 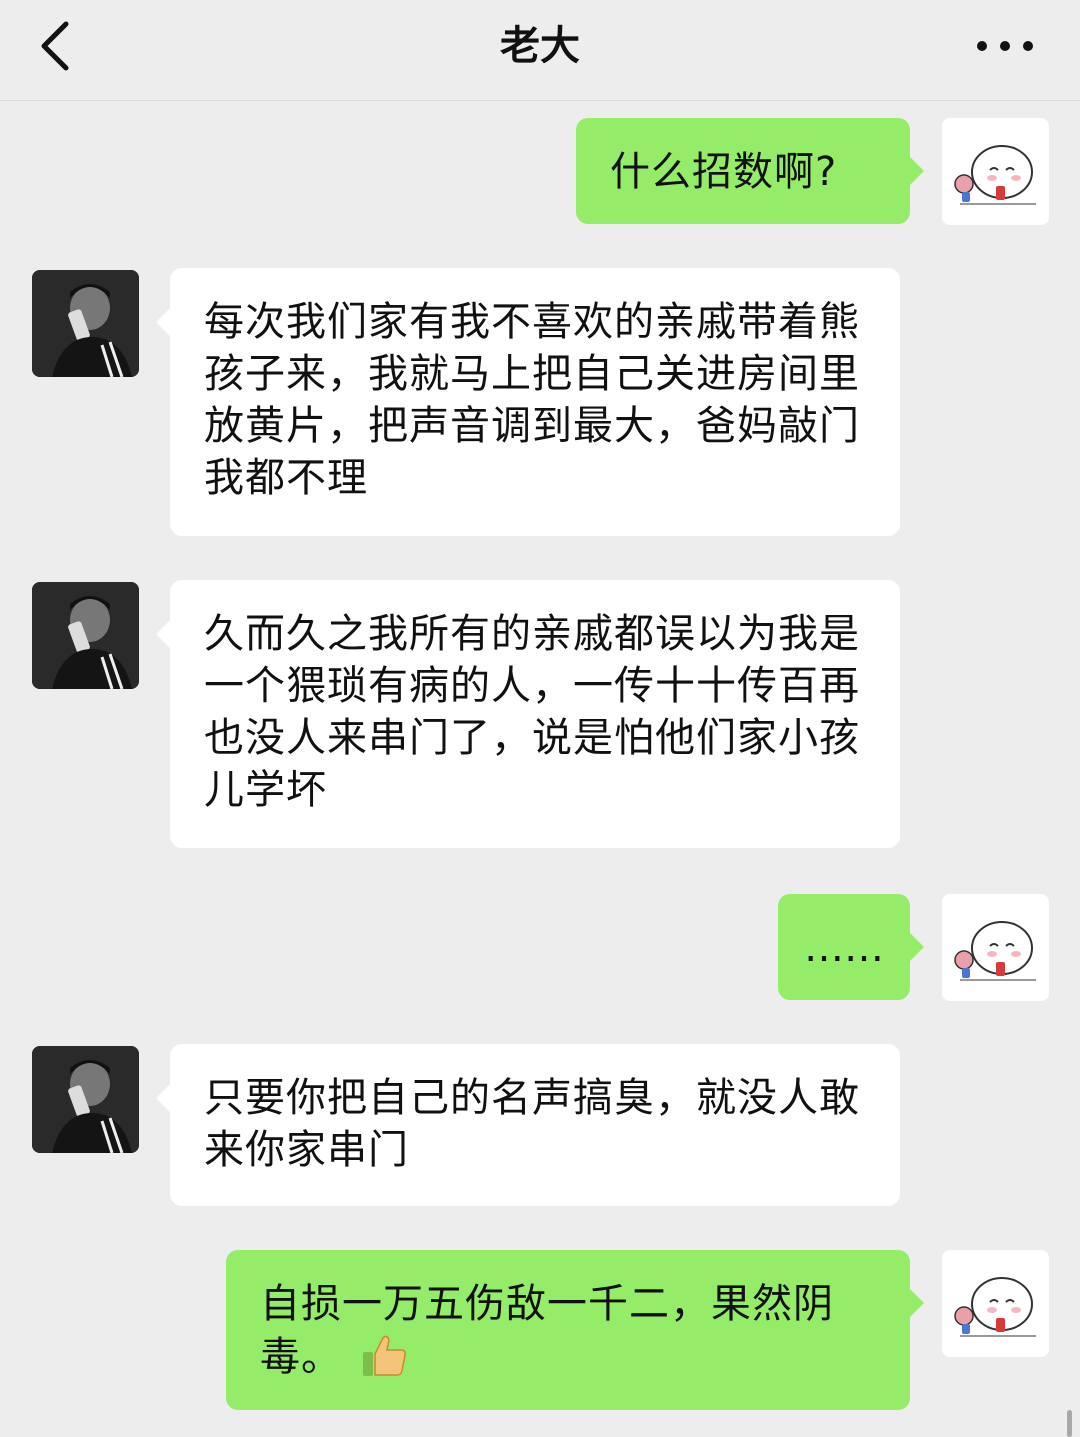 I want to click on message-text: 什么招数啊?, so click(x=724, y=172).